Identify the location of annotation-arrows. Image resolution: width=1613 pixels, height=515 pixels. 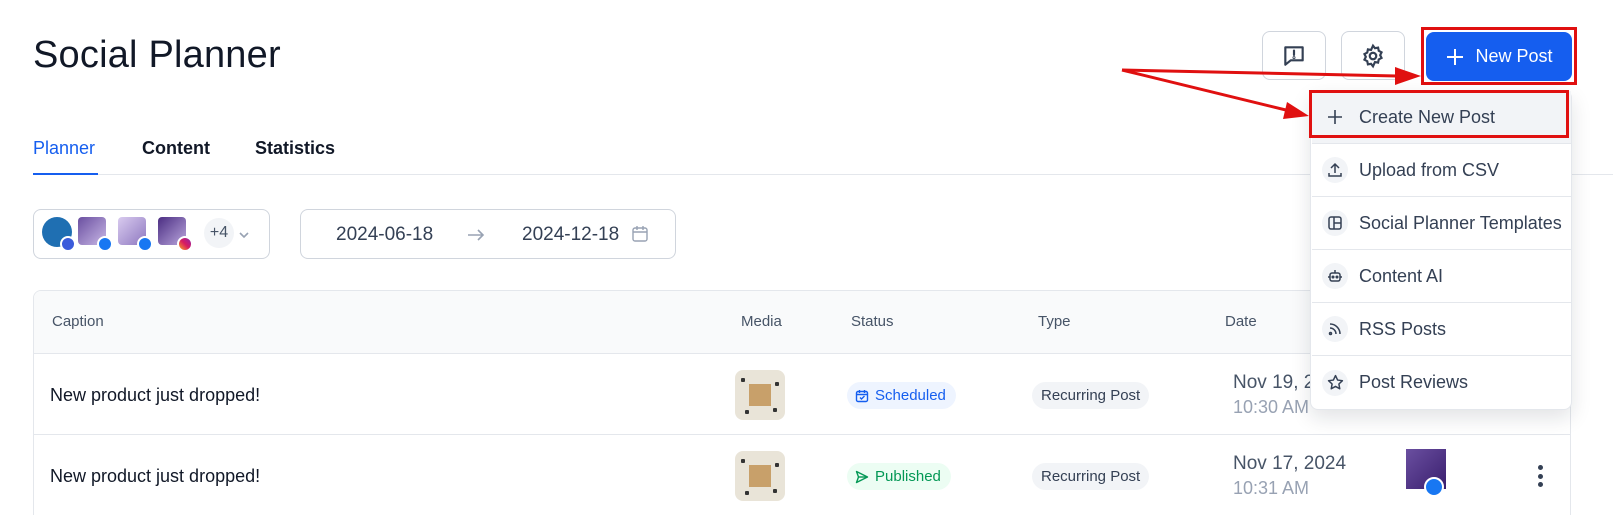
(1271, 93).